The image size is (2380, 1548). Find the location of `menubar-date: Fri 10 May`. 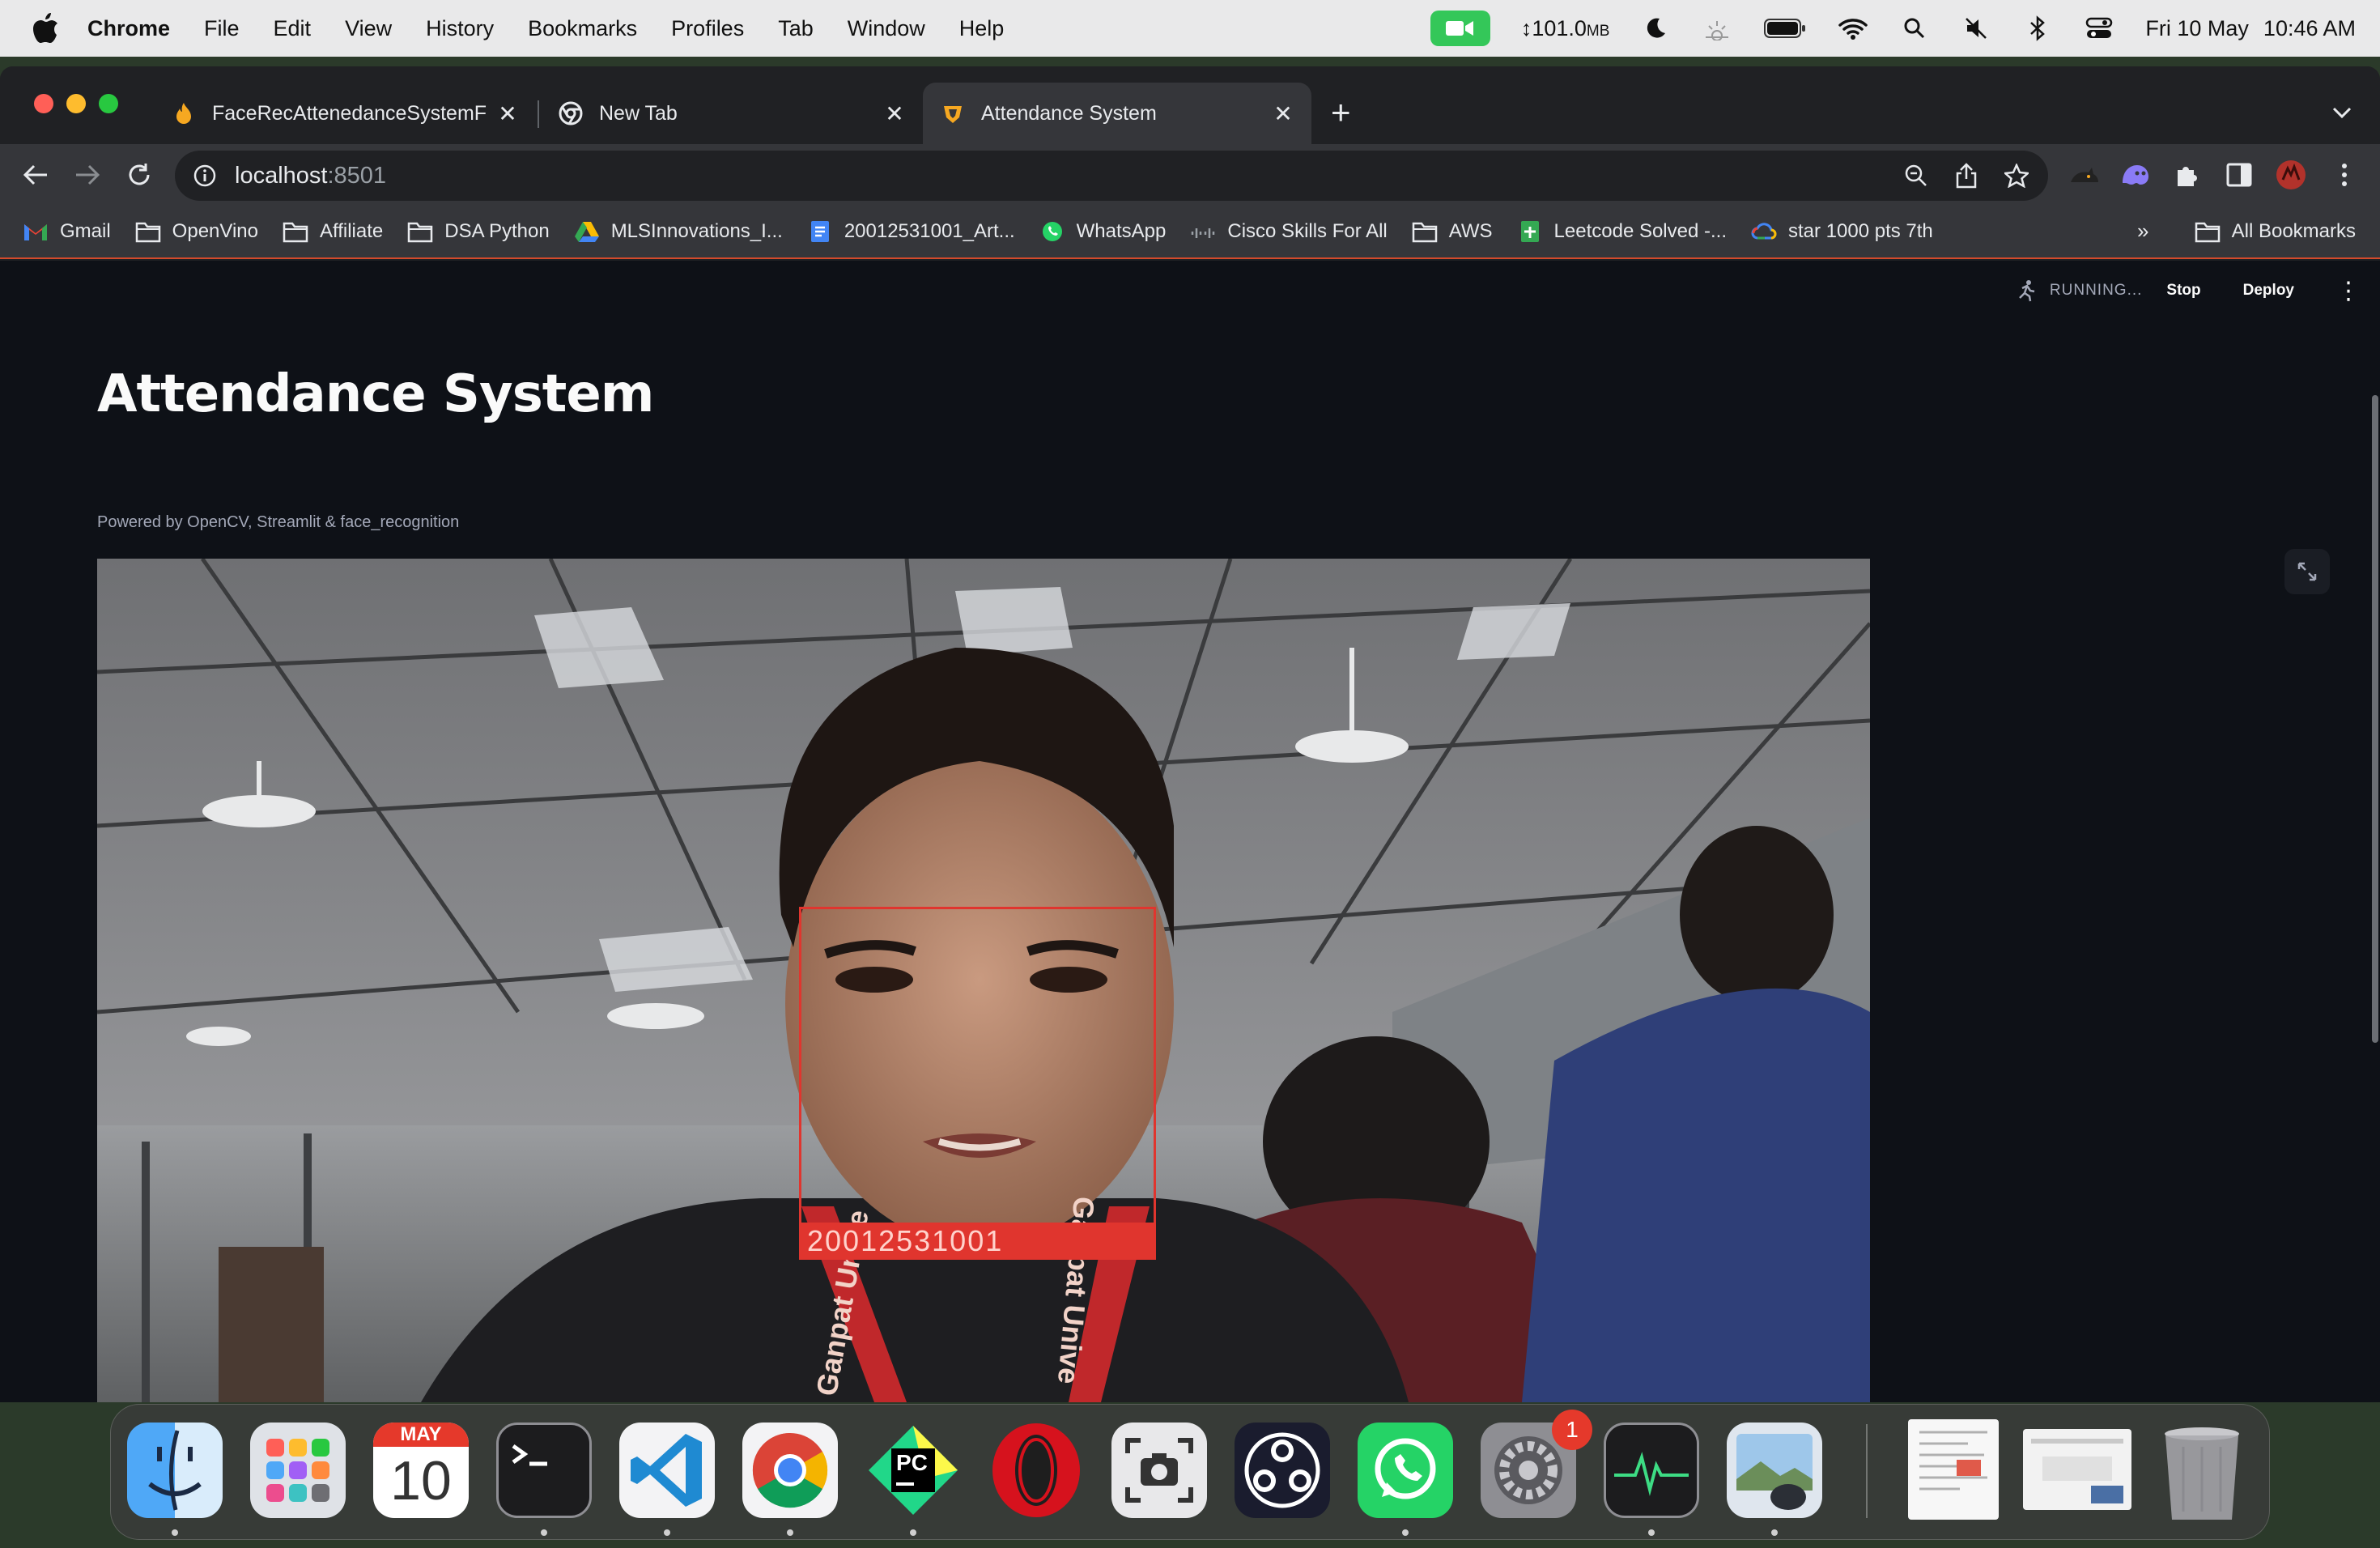

menubar-date: Fri 10 May is located at coordinates (2197, 29).